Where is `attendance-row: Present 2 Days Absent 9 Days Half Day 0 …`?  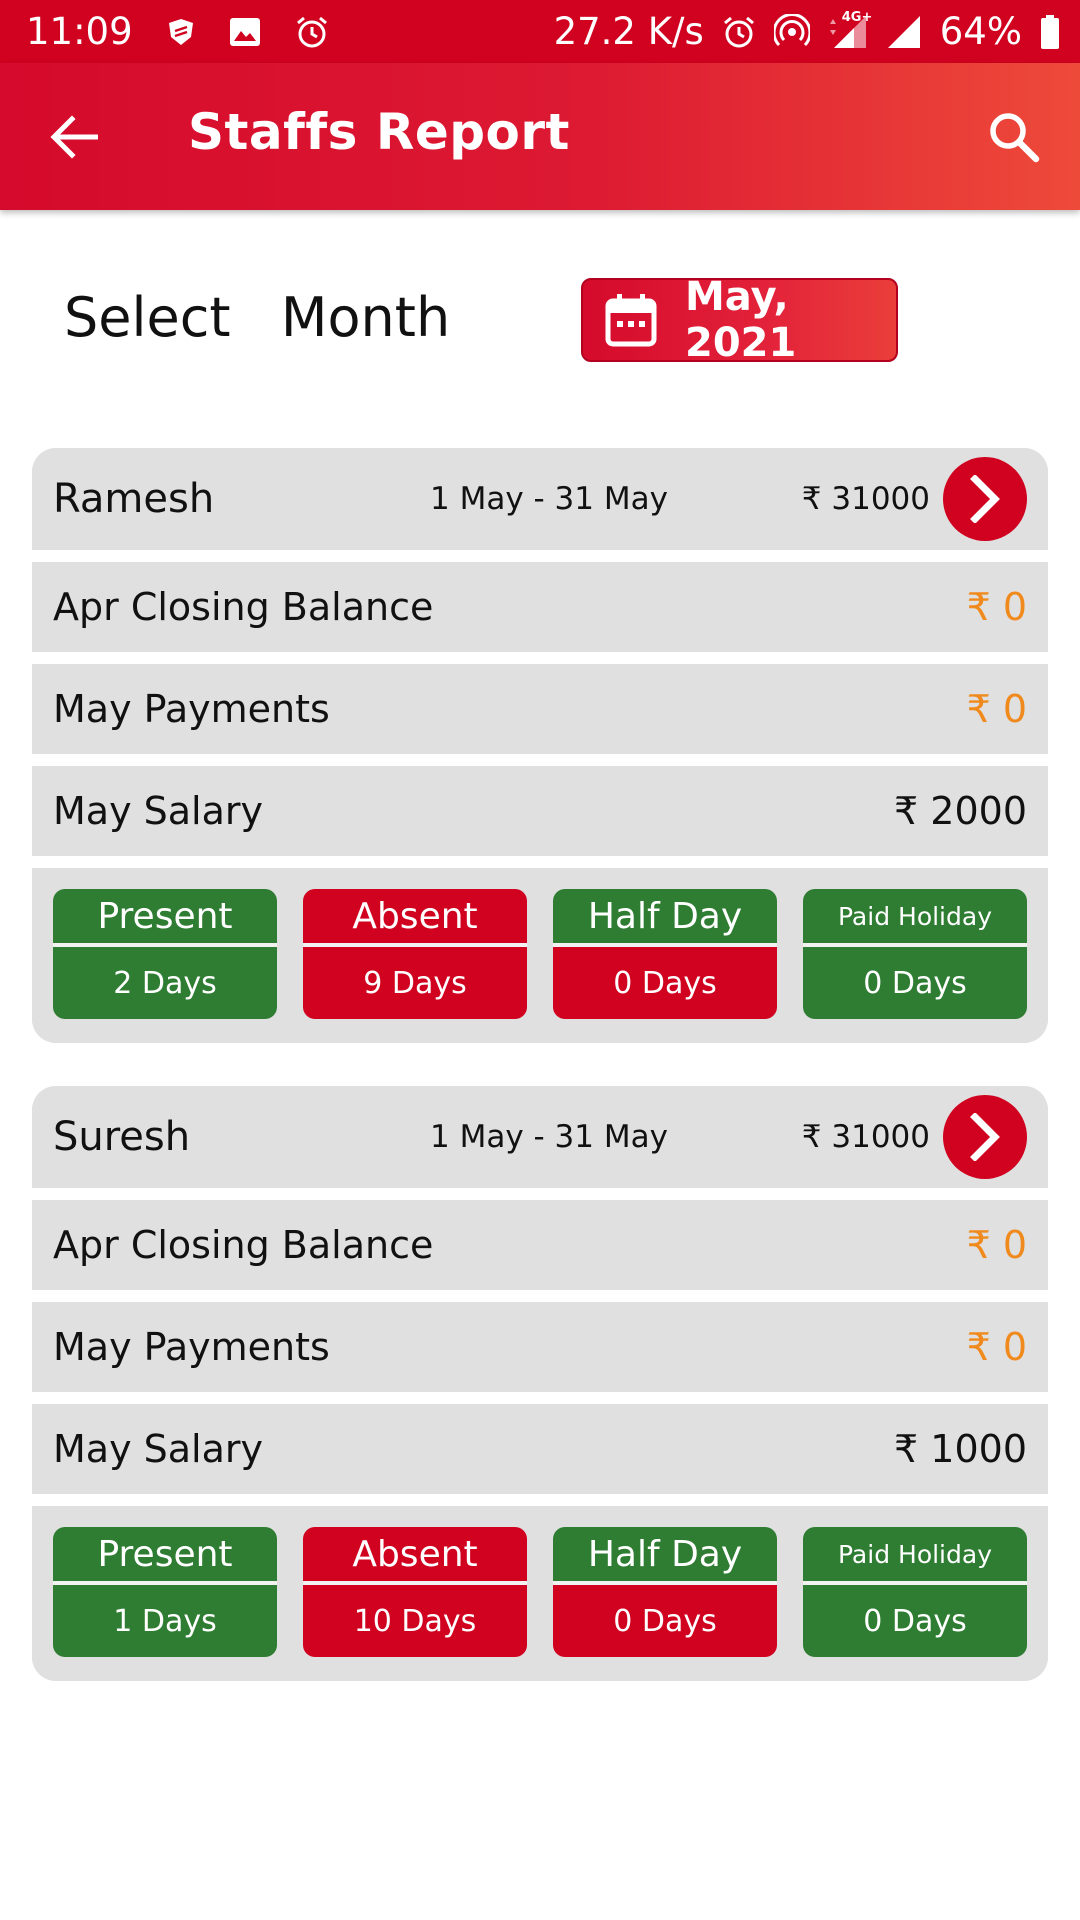 attendance-row: Present 2 Days Absent 9 Days Half Day 0 … is located at coordinates (540, 955).